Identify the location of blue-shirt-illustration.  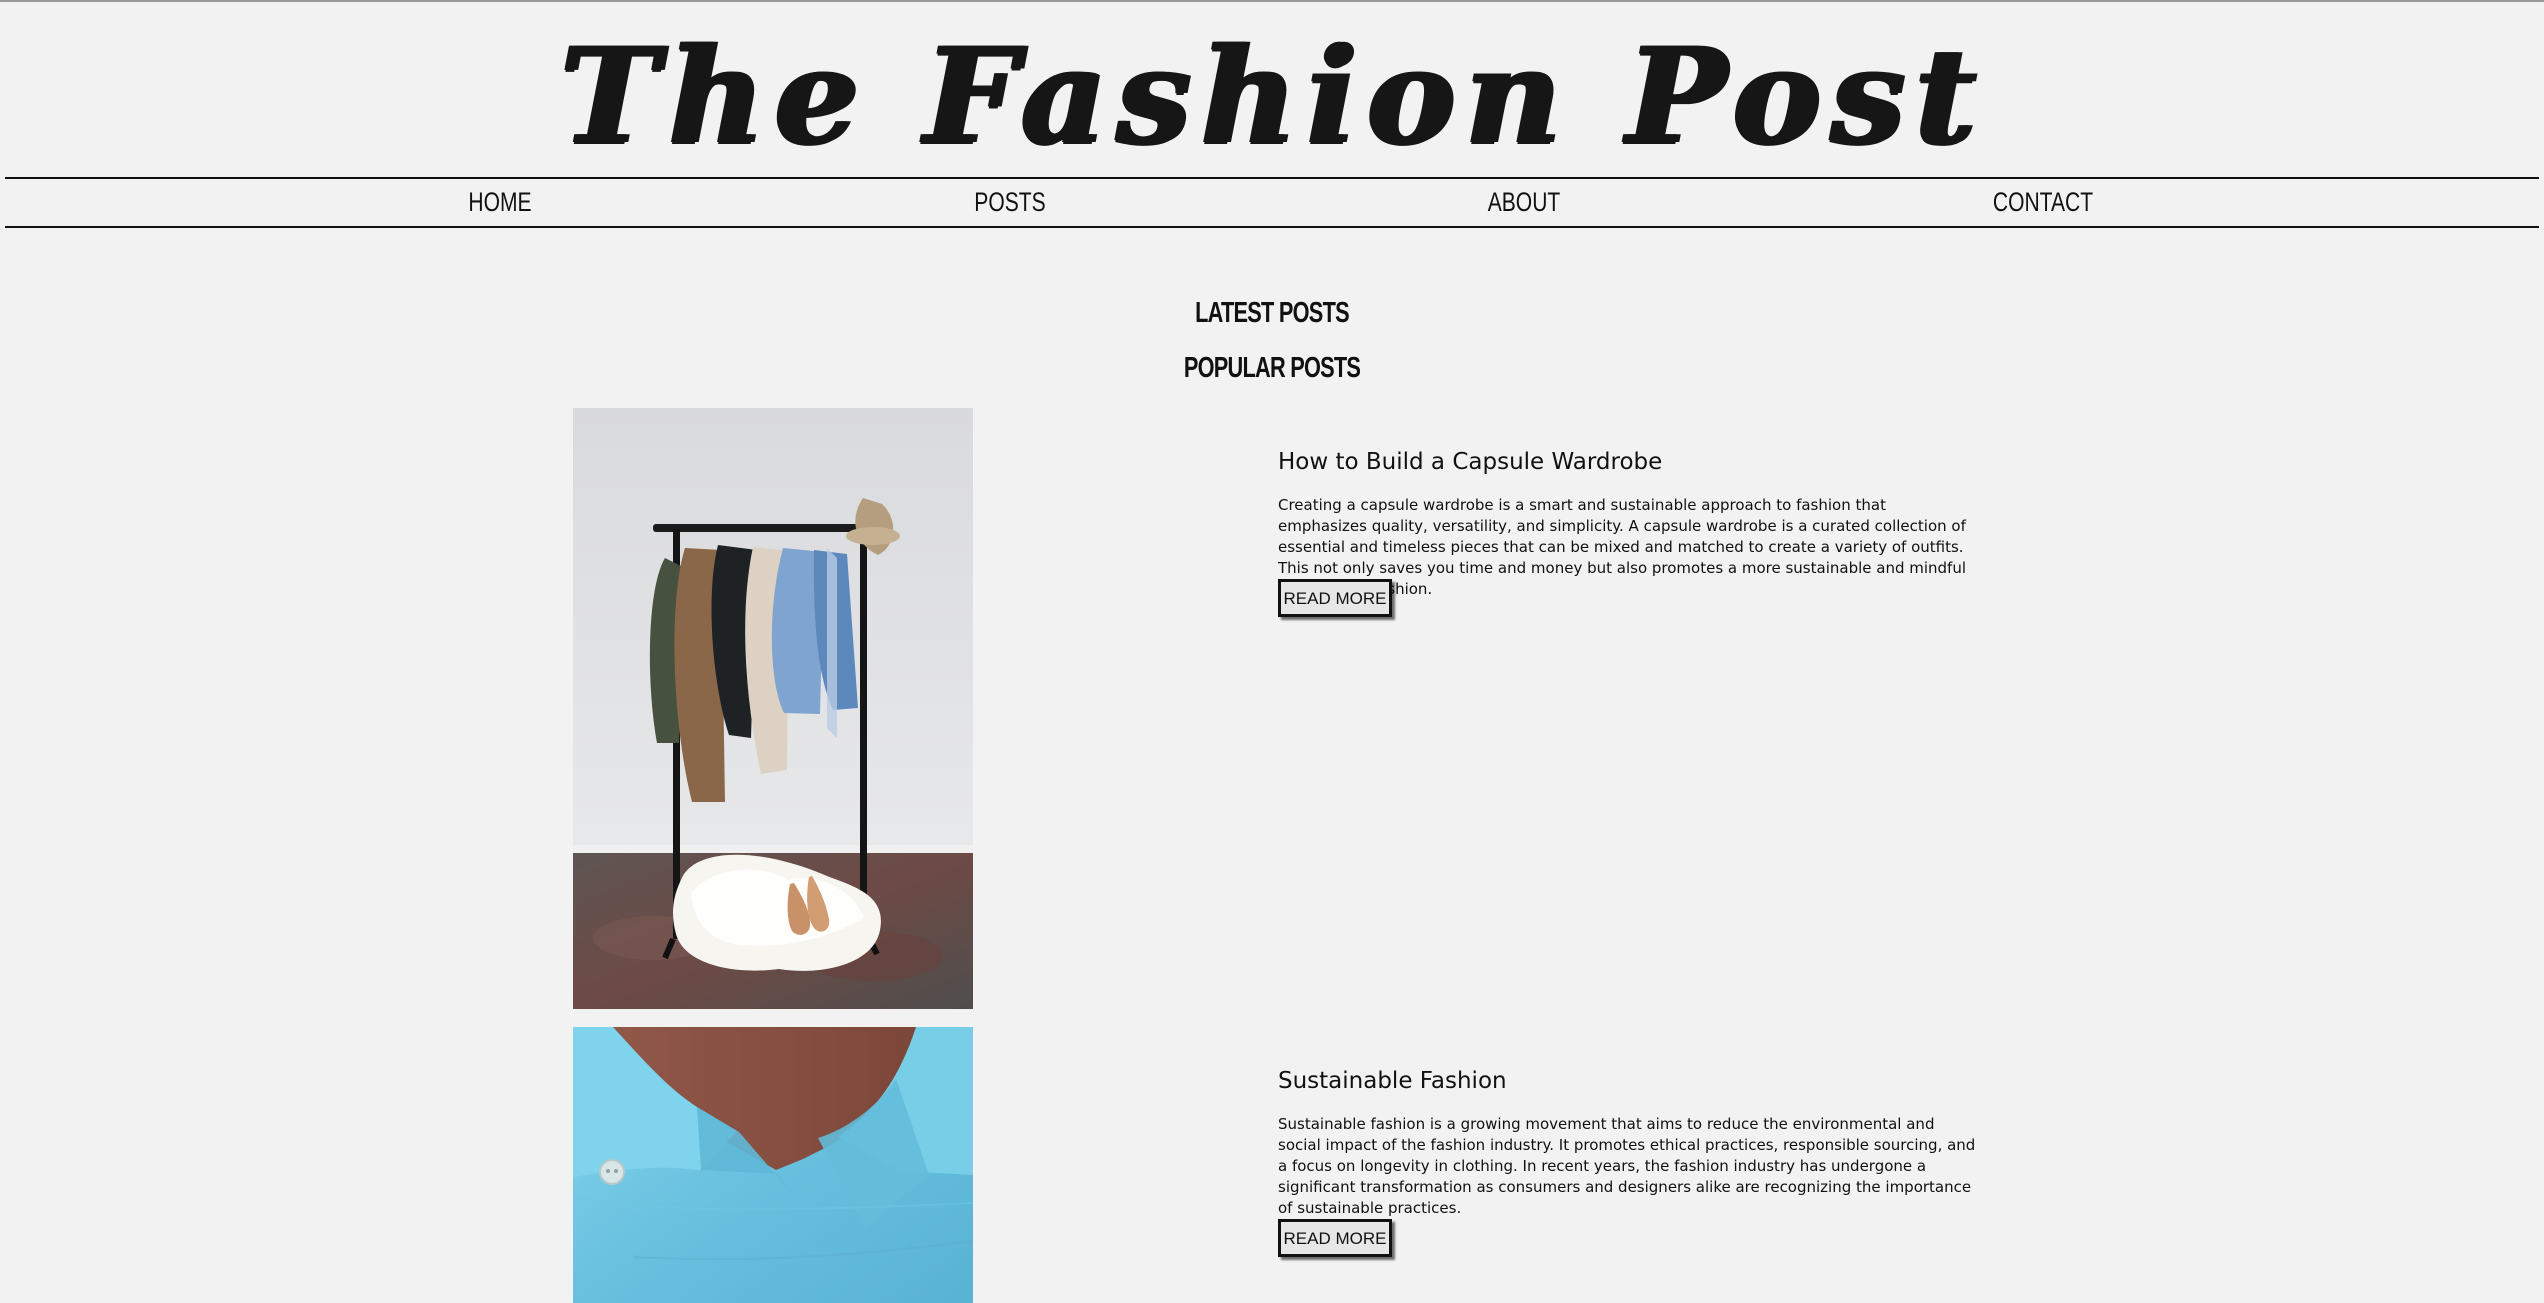
(773, 1165).